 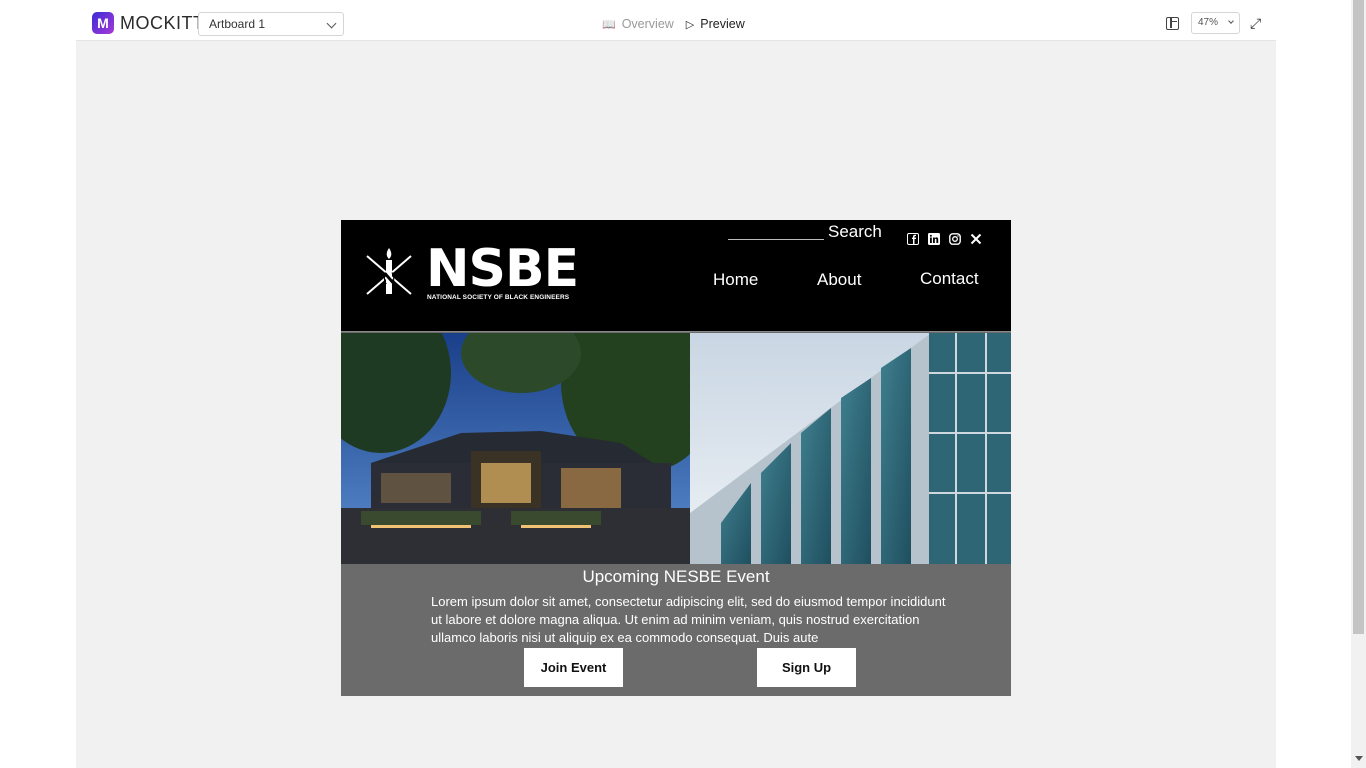 What do you see at coordinates (502, 269) in the screenshot?
I see `logo-text: NSBE` at bounding box center [502, 269].